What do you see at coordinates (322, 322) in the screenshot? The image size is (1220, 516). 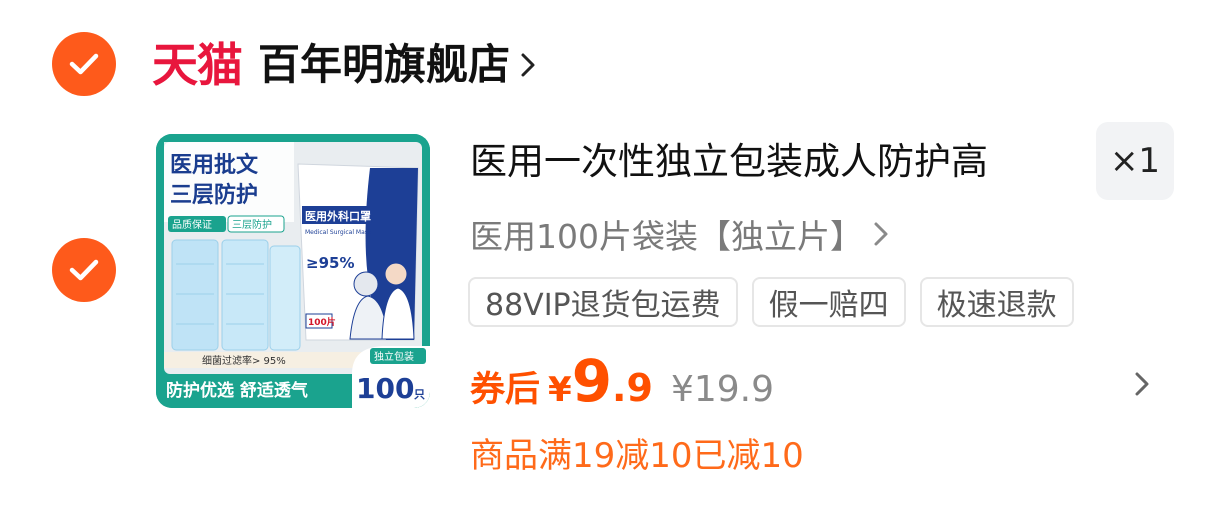 I see `image-pack-count: 100片` at bounding box center [322, 322].